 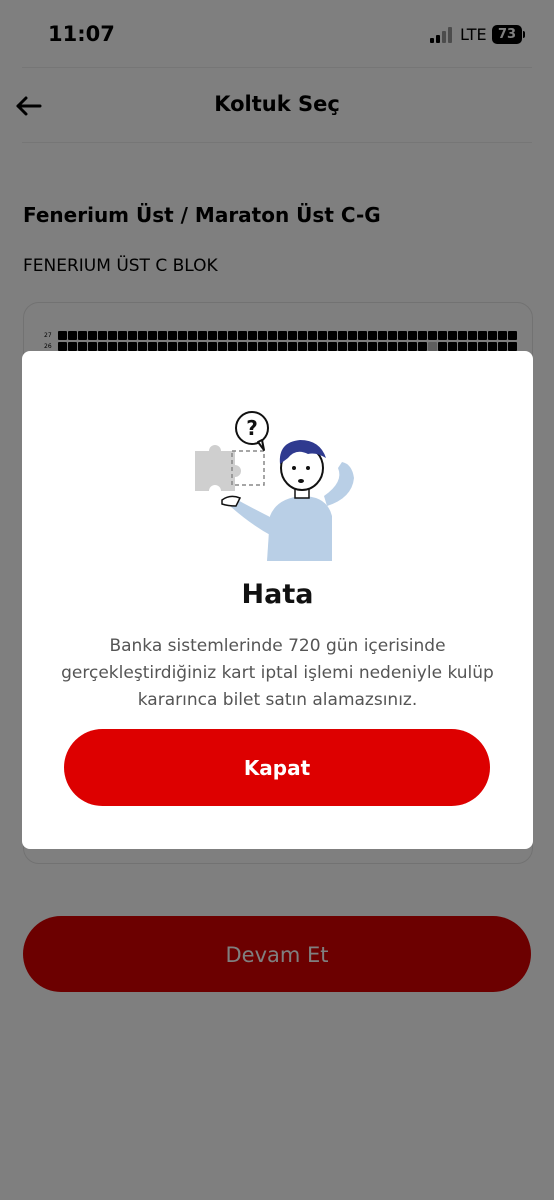 I want to click on confused-person-puzzle-illustration: ?, so click(x=274, y=486).